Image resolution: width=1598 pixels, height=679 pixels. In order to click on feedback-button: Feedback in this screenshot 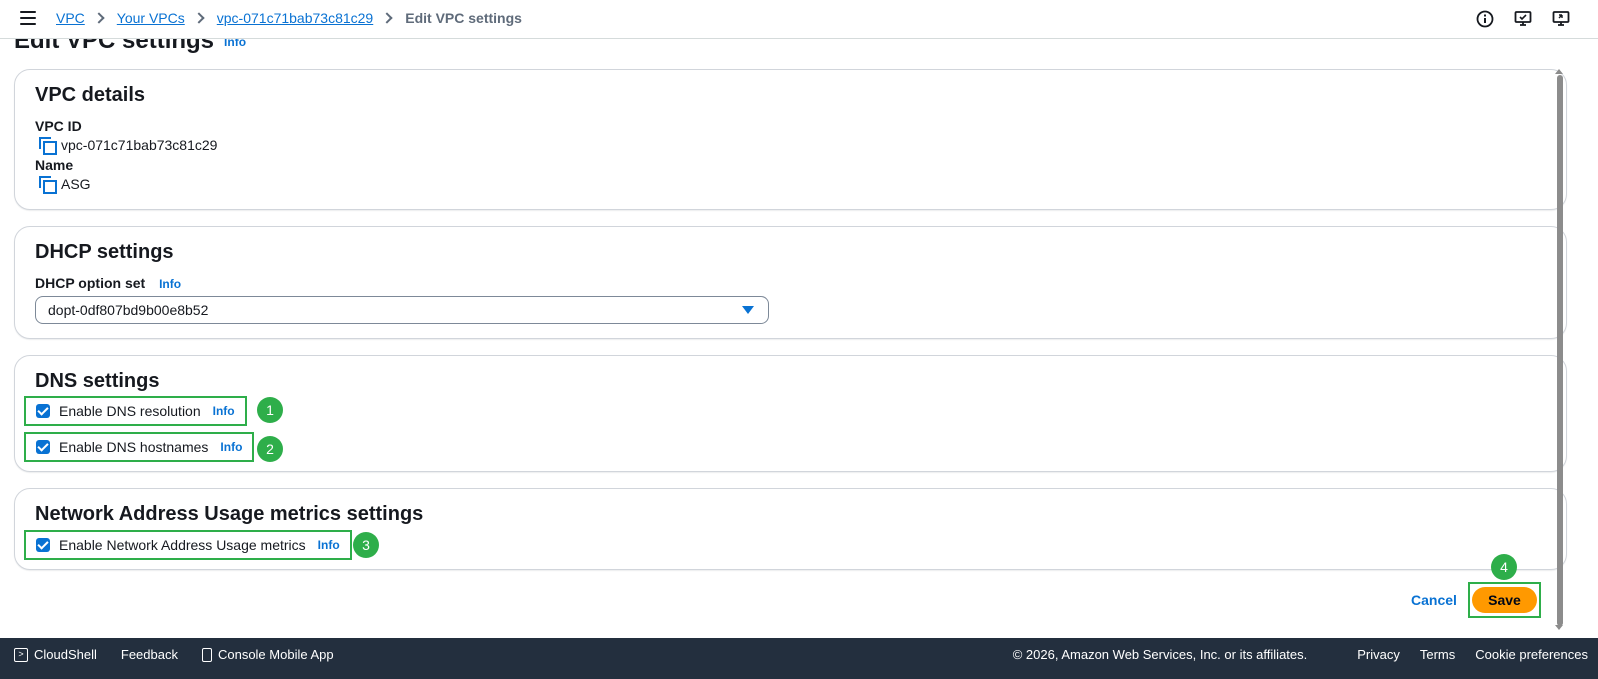, I will do `click(149, 654)`.